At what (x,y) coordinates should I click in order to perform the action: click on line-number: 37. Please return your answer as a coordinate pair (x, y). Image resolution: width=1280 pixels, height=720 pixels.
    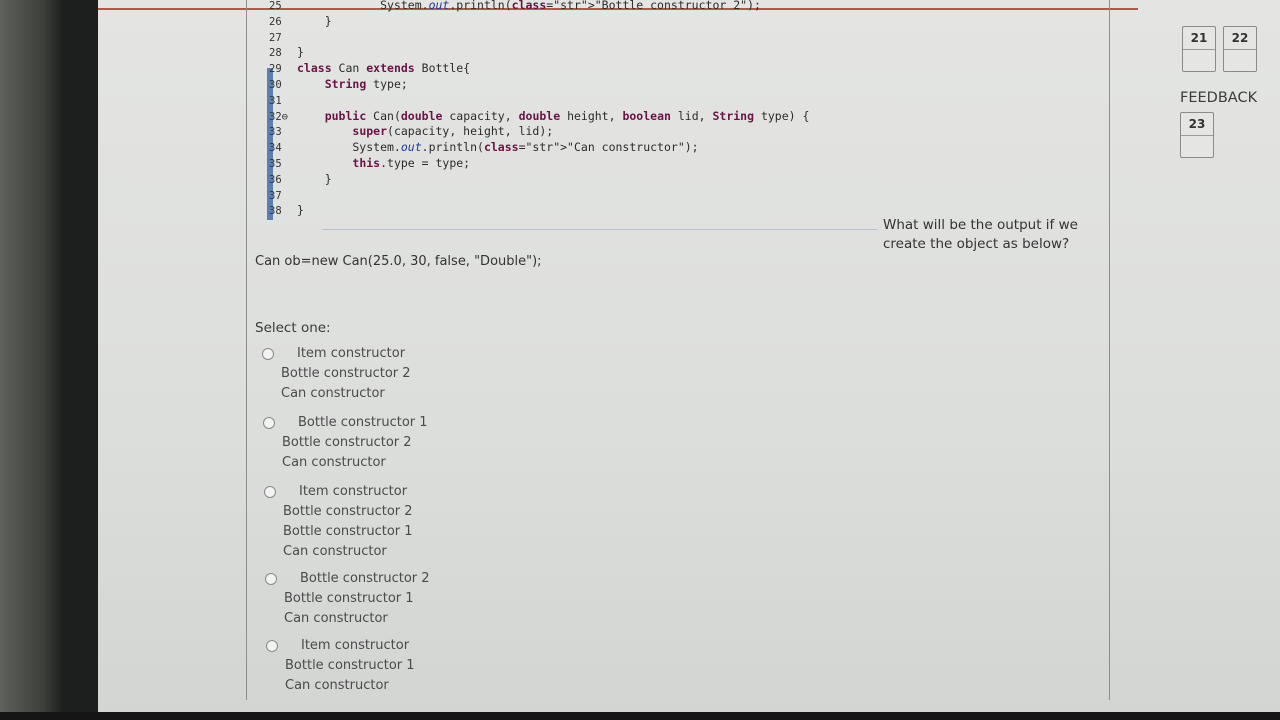
    Looking at the image, I should click on (275, 195).